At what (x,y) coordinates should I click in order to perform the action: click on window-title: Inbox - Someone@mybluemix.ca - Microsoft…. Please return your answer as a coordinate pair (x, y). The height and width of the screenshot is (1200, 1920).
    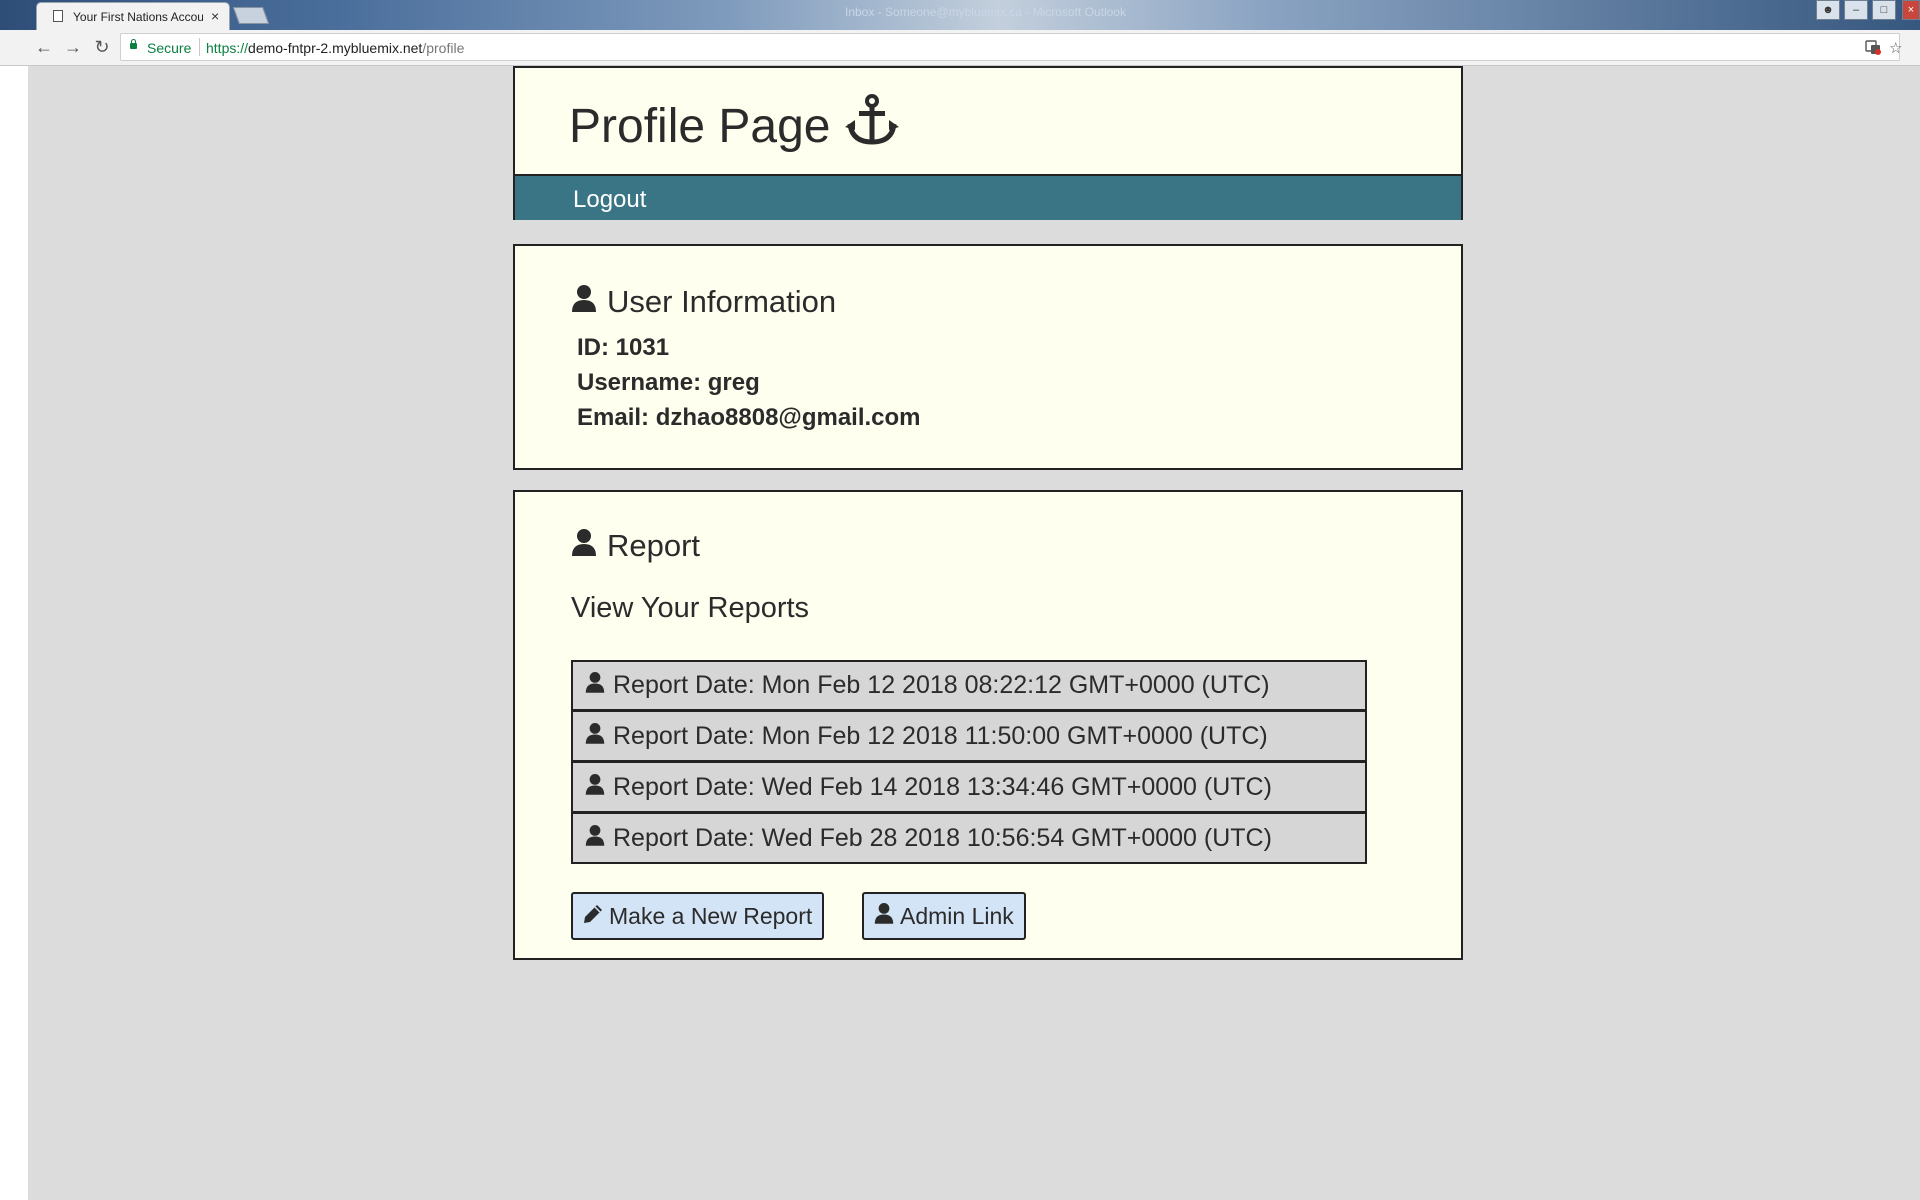
    Looking at the image, I should click on (985, 12).